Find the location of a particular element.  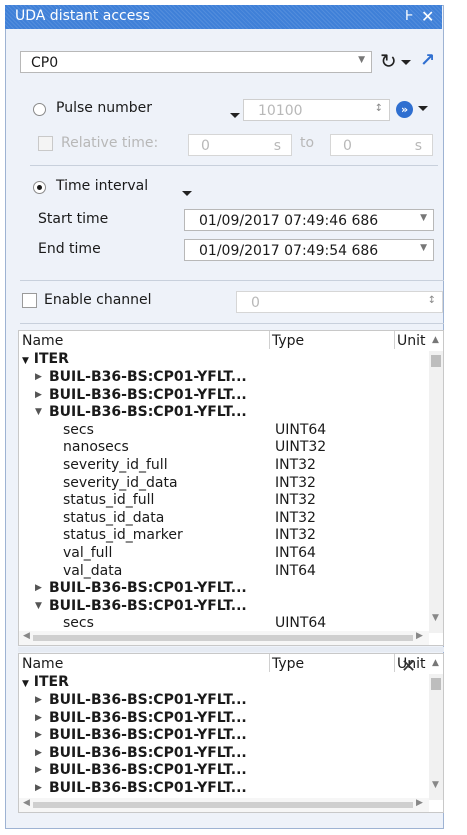

tree-leaf: val_data INT64 is located at coordinates (223, 571).